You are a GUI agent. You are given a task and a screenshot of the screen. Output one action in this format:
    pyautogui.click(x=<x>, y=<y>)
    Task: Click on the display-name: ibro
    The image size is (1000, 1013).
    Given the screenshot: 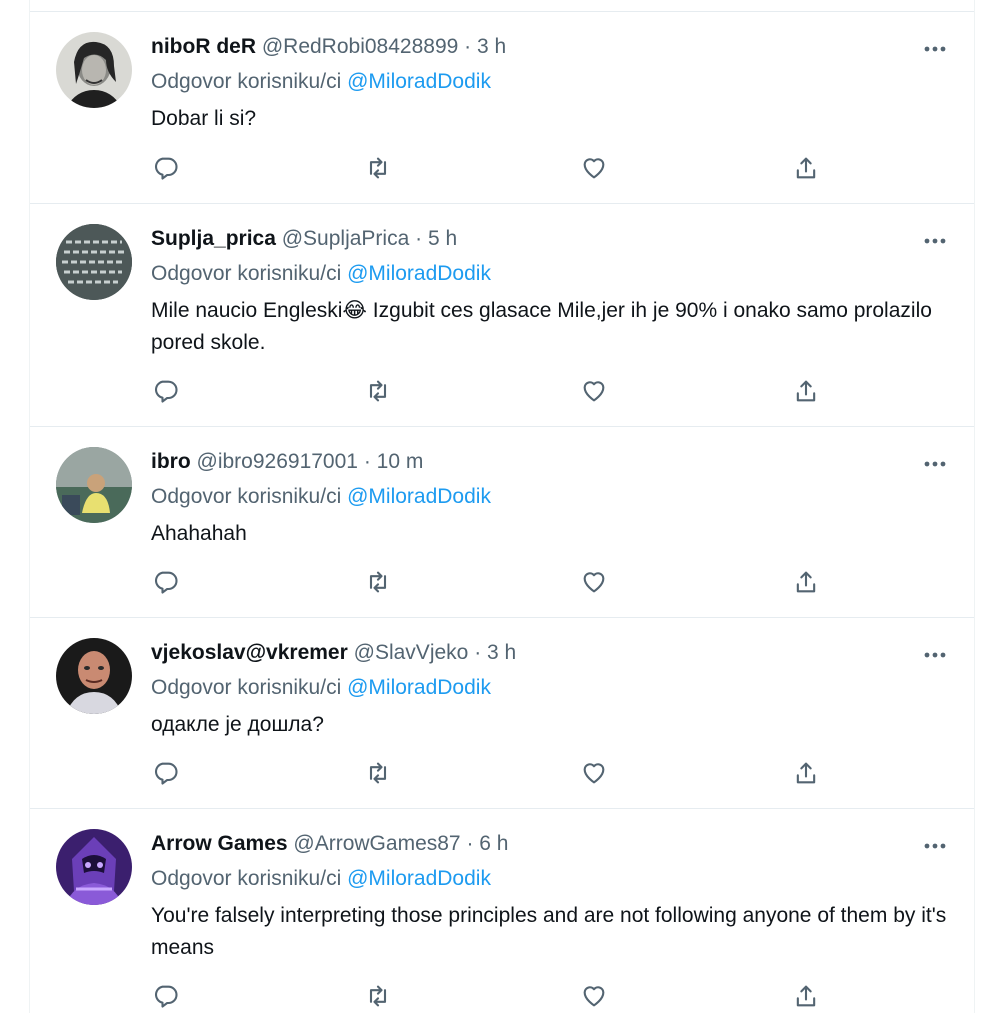 What is the action you would take?
    pyautogui.click(x=171, y=461)
    